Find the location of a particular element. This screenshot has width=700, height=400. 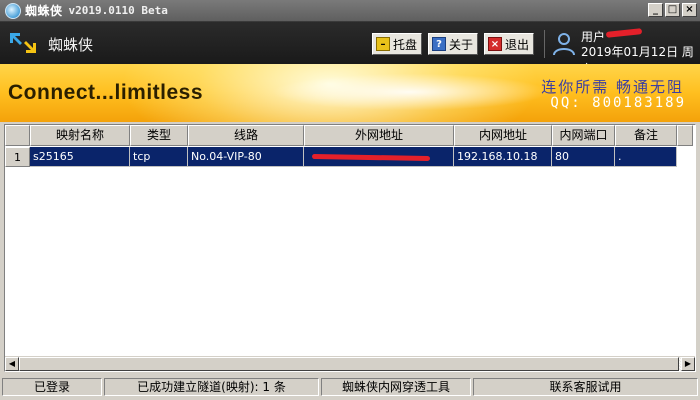

cell-private-address: 192.168.10.18 is located at coordinates (503, 157).